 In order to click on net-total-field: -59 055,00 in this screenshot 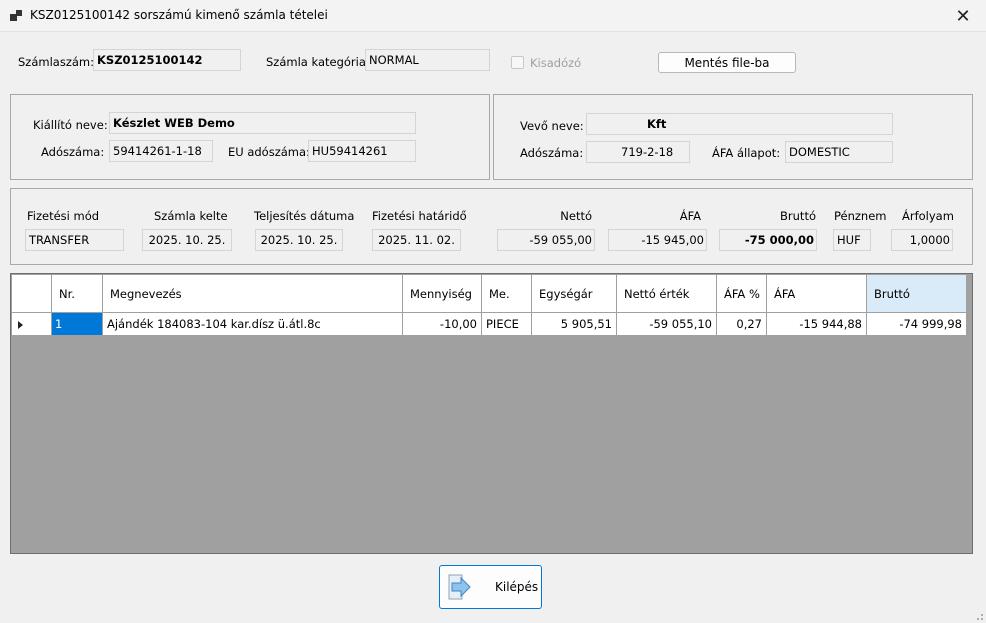, I will do `click(546, 240)`.